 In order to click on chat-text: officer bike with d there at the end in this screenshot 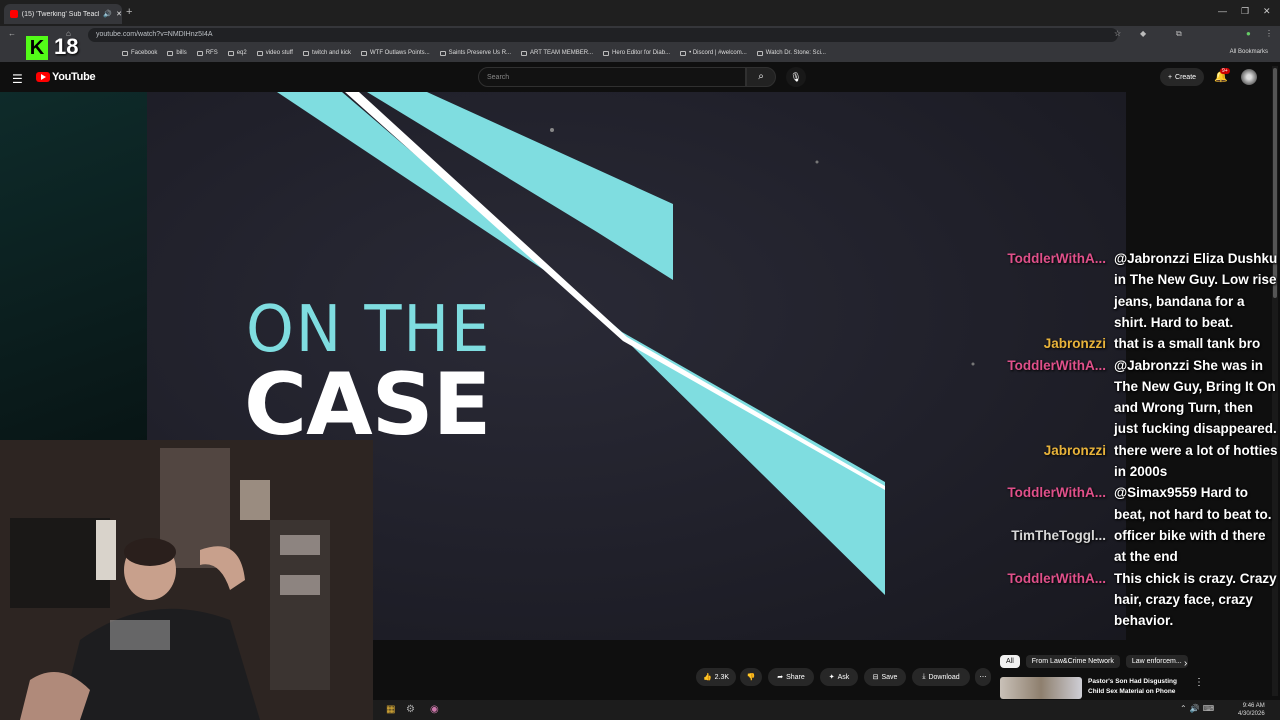, I will do `click(1190, 546)`.